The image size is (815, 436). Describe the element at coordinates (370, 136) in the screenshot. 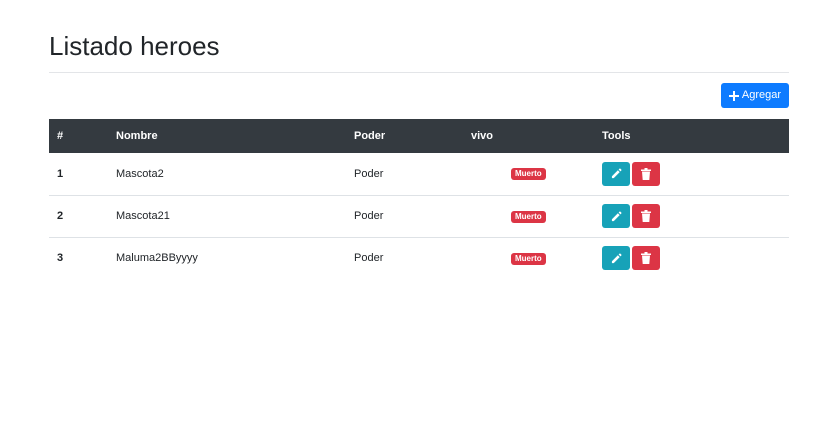

I see `column-header-poder: Poder` at that location.